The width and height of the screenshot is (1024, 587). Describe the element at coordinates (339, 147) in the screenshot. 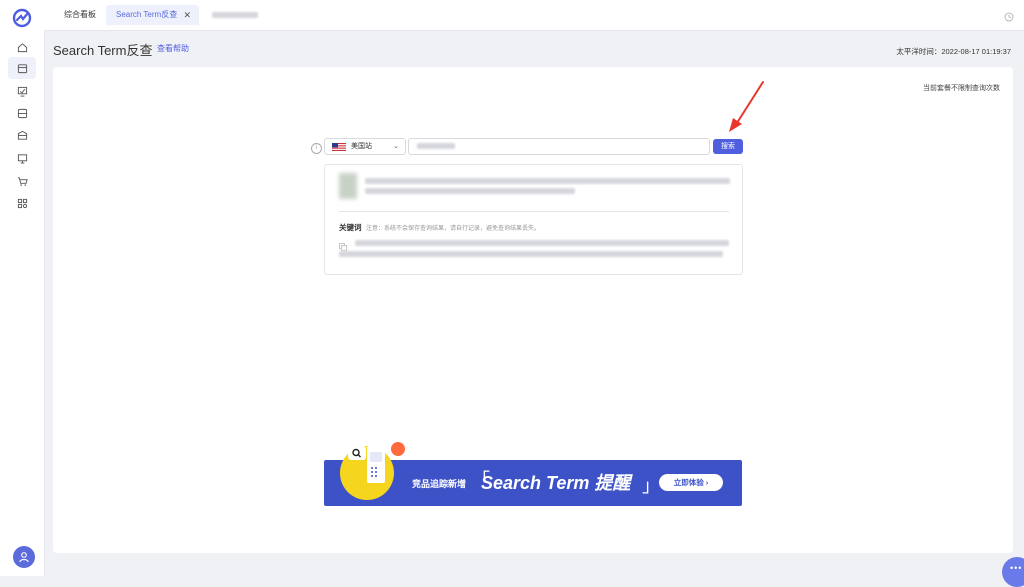

I see `us-flag-icon` at that location.